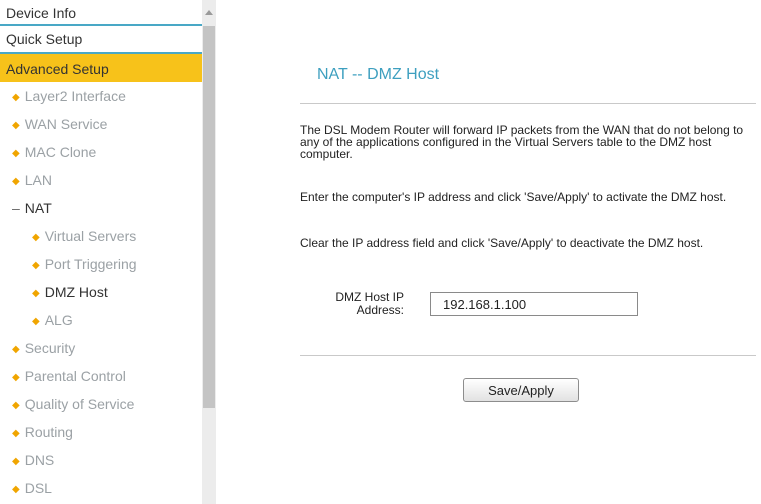  Describe the element at coordinates (79, 404) in the screenshot. I see `menu-item-label: Quality of Service` at that location.